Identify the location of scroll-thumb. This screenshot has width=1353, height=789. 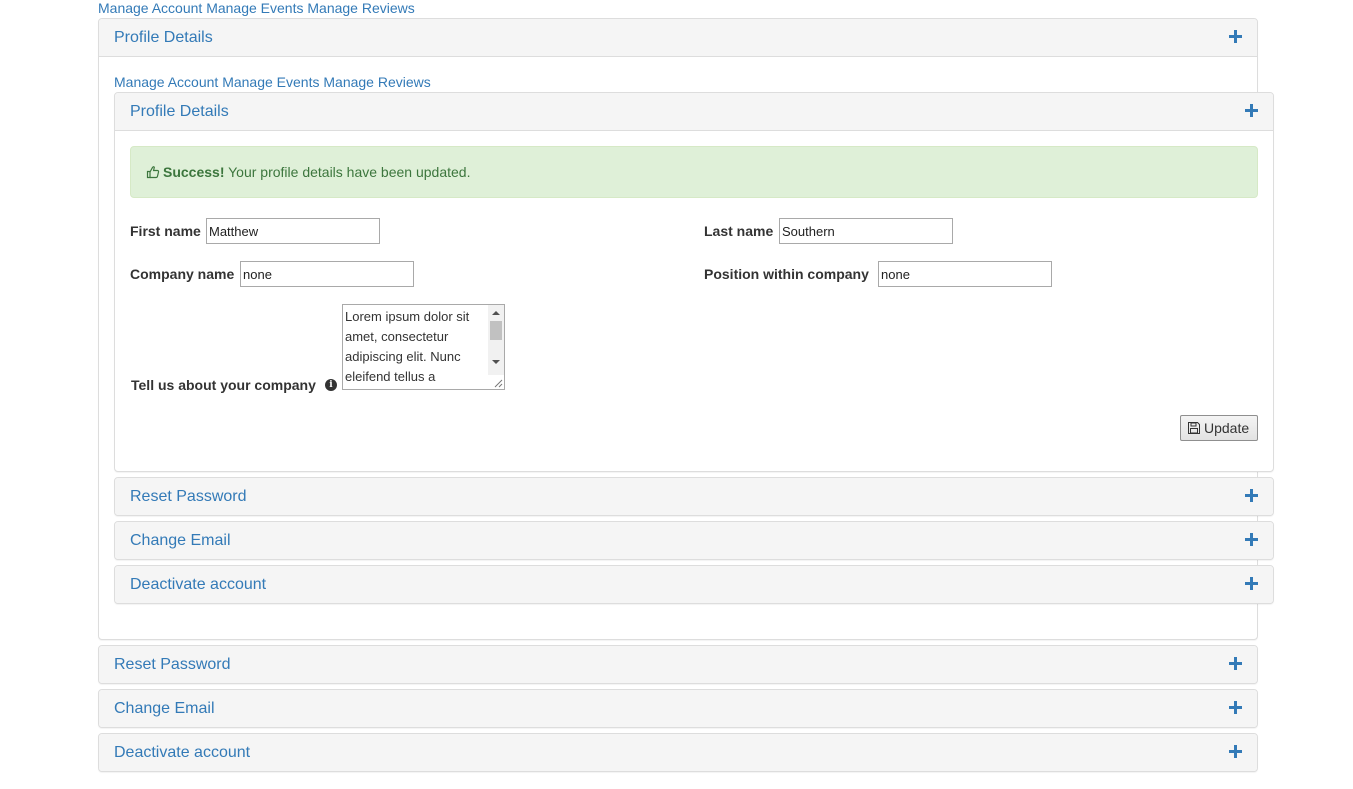
(496, 330).